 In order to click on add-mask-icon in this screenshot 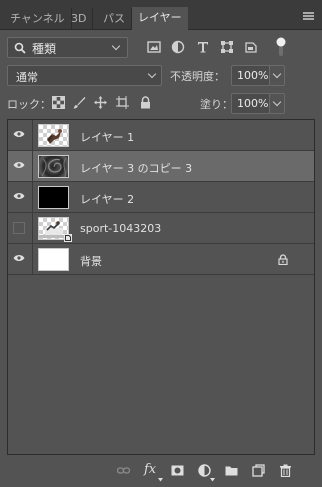, I will do `click(177, 470)`.